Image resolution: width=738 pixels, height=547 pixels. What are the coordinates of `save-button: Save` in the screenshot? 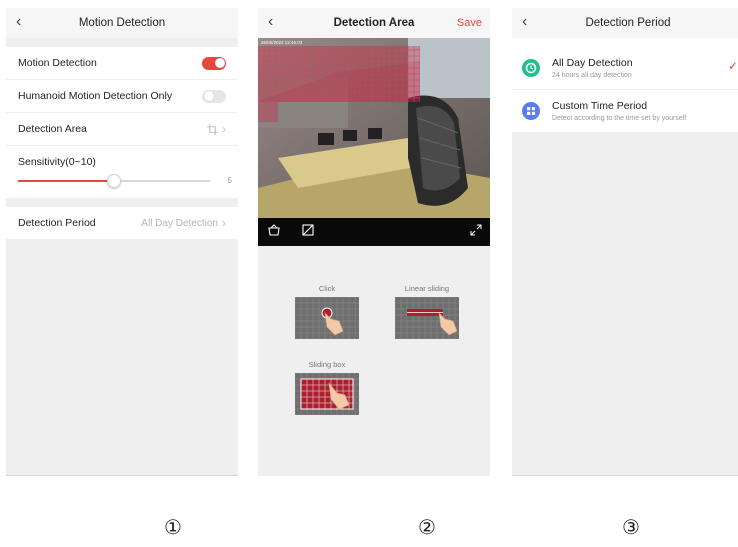 It's located at (469, 23).